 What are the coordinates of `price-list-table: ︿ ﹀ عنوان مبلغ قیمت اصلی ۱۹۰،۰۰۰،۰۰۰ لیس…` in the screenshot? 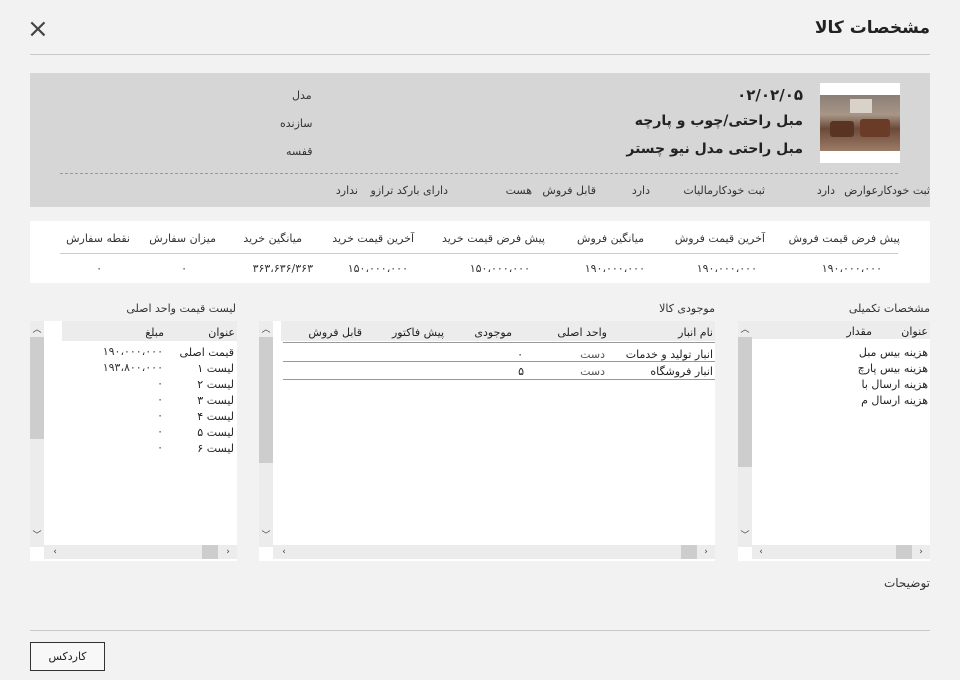 It's located at (133, 441).